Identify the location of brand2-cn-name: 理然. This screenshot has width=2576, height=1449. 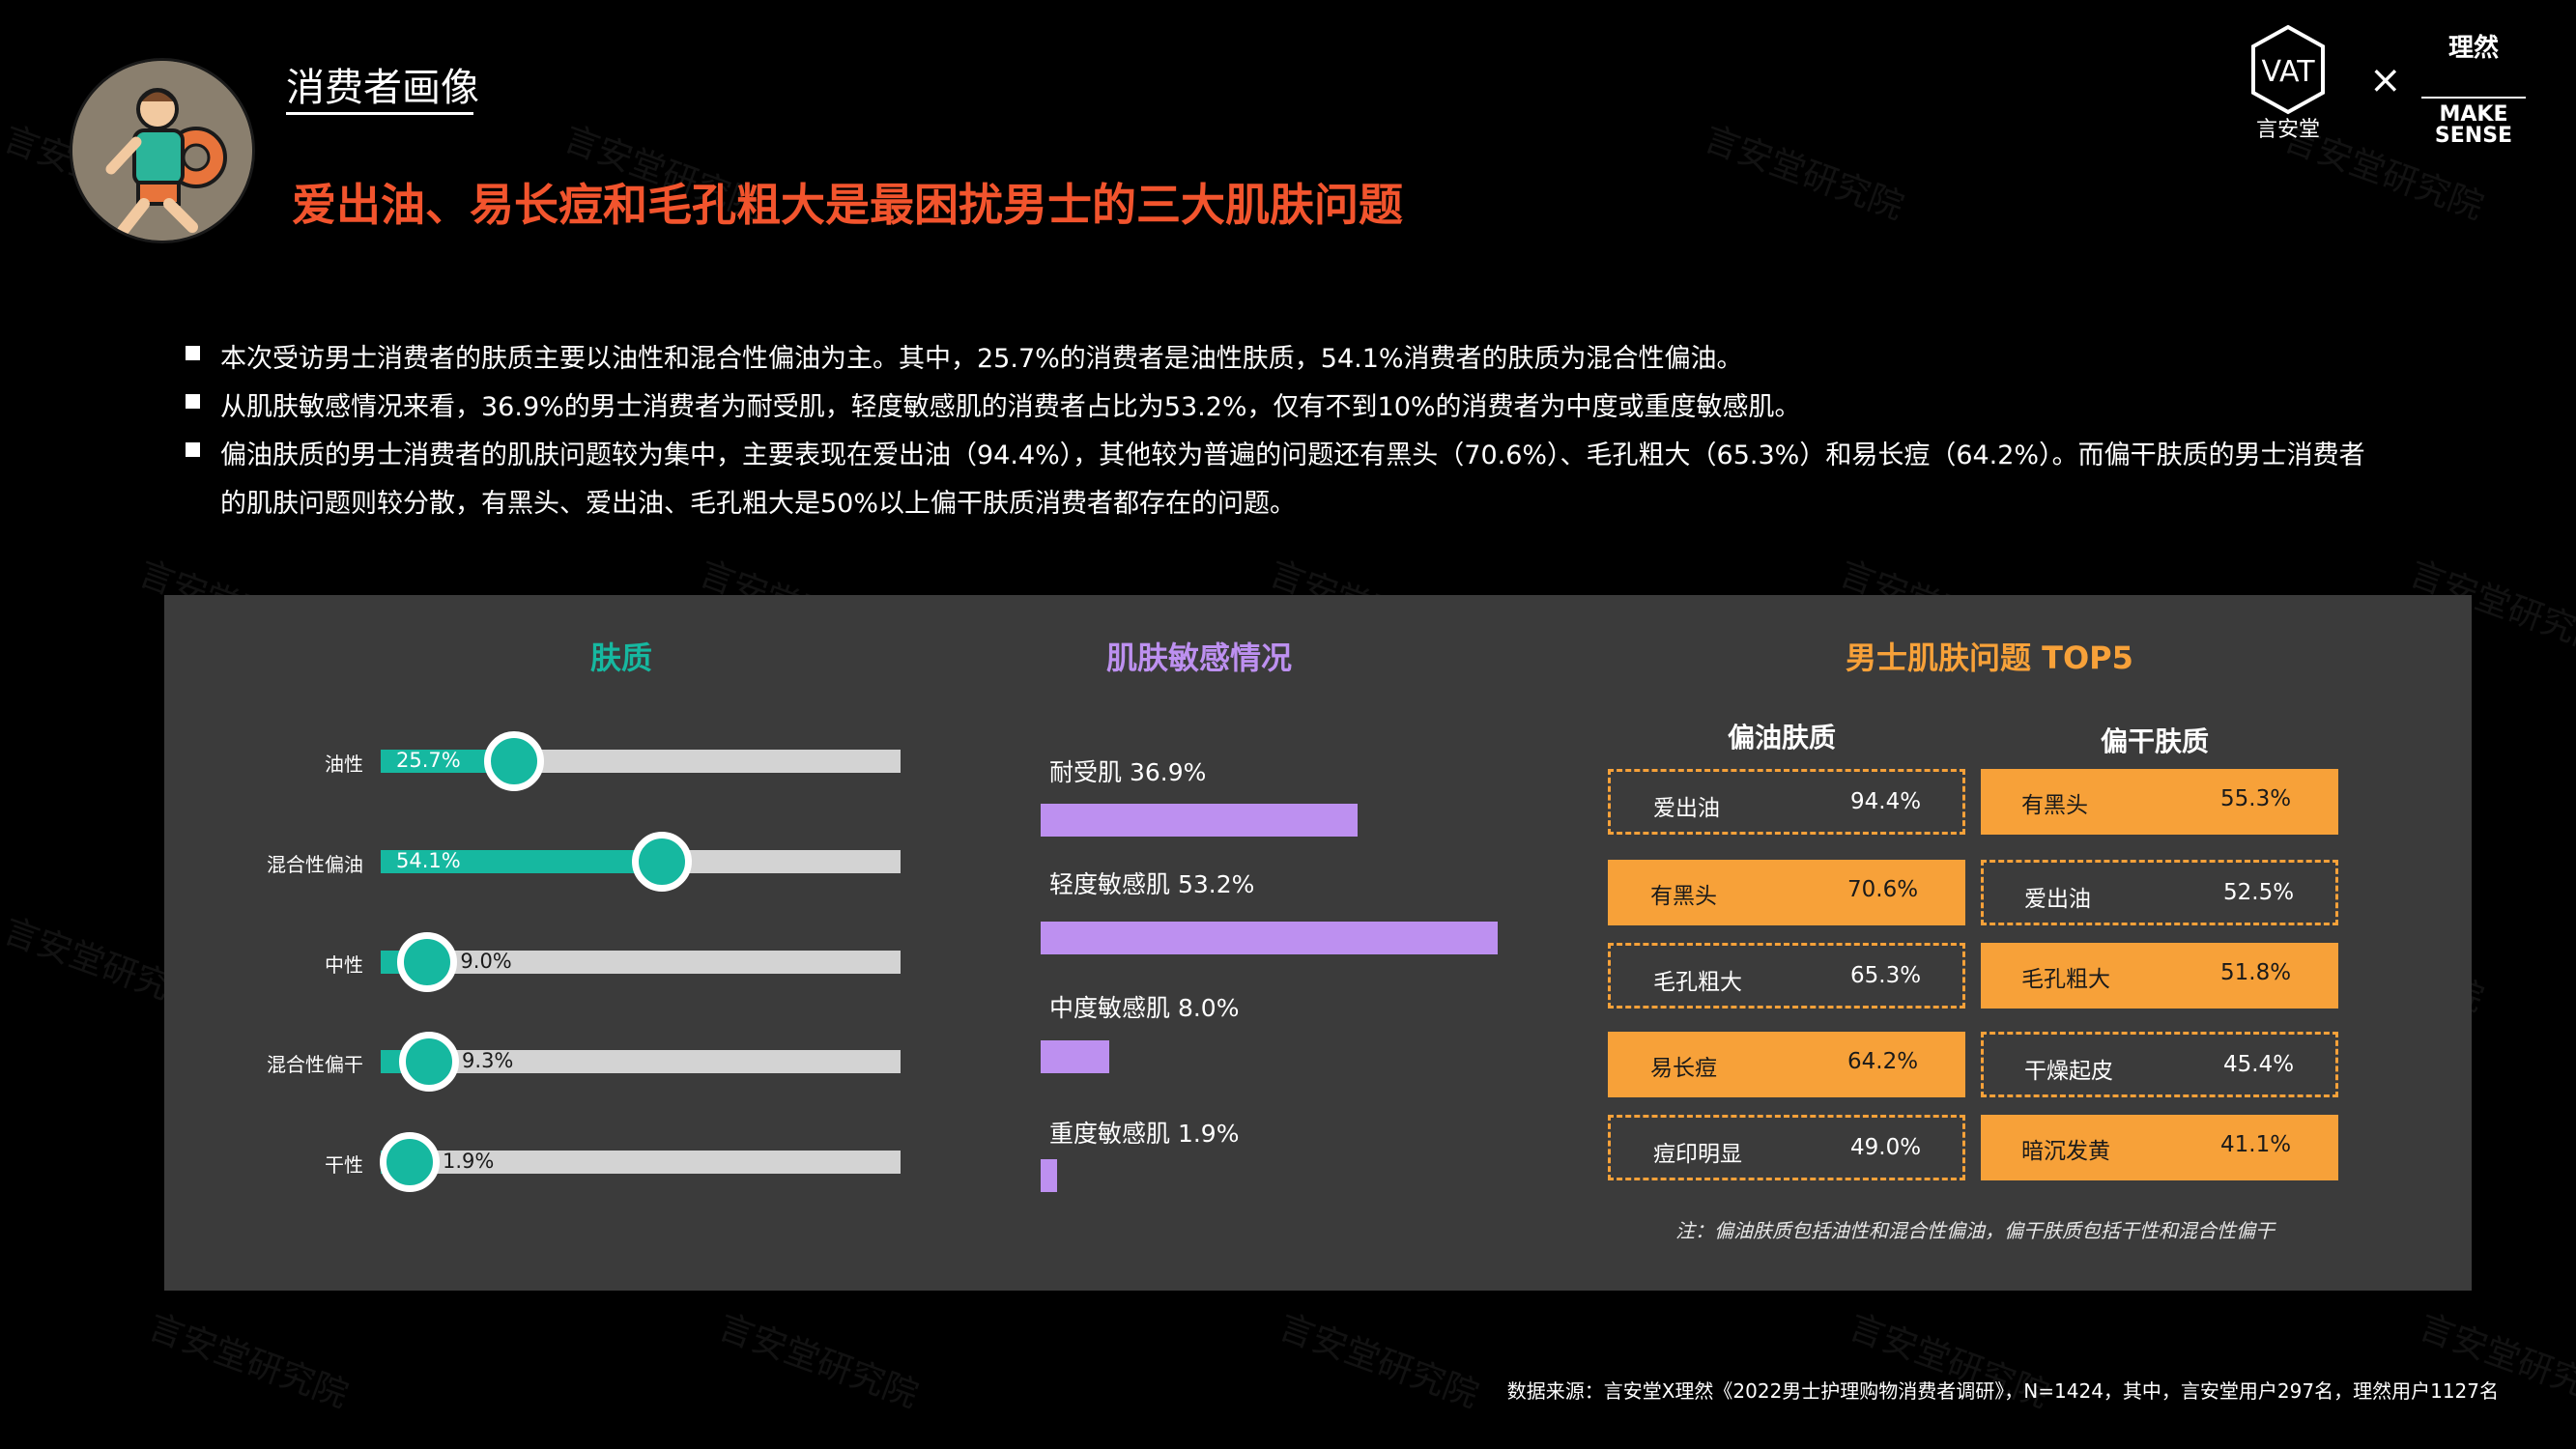
(2473, 48).